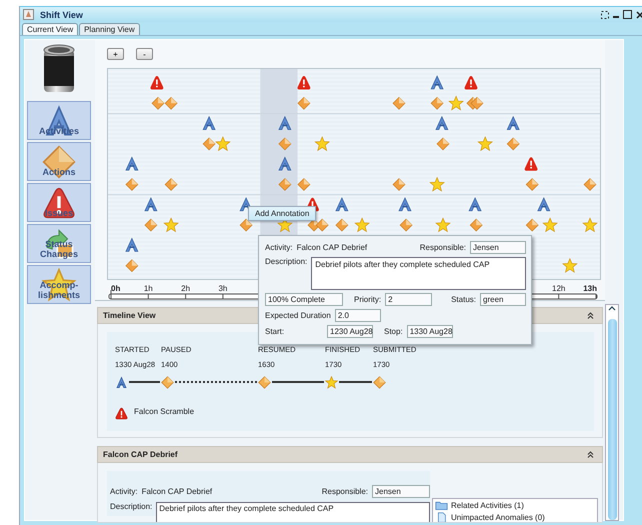  I want to click on stop-field: 1330 Aug28, so click(429, 331).